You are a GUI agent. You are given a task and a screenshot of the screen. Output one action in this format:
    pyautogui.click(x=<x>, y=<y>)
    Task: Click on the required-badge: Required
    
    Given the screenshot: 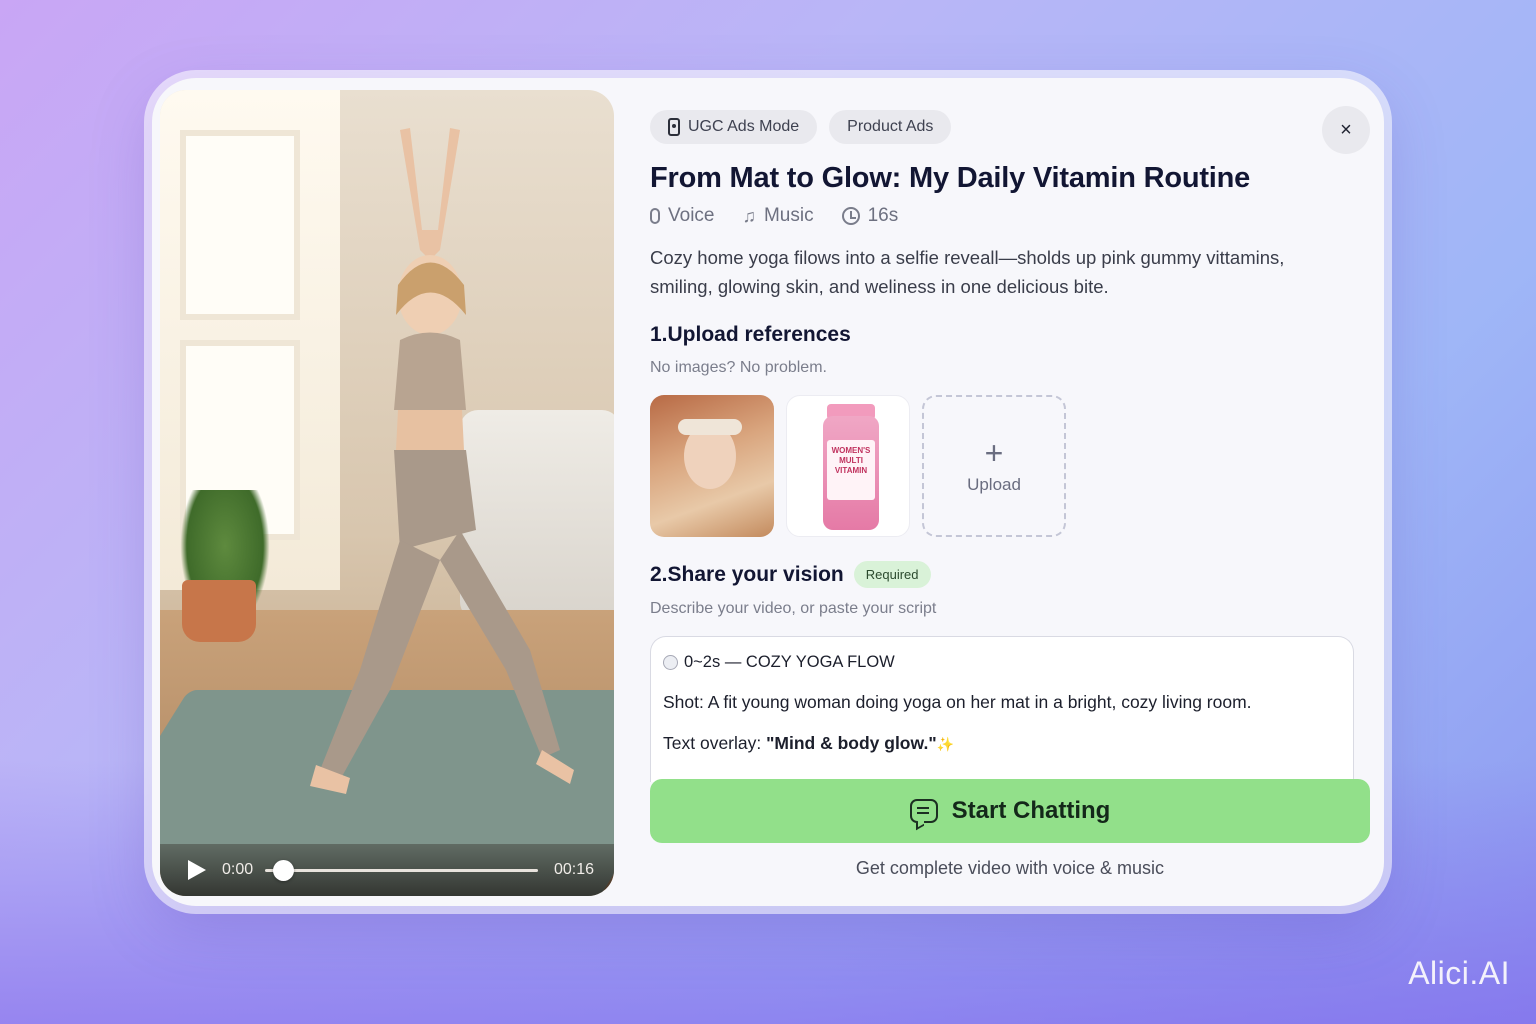 What is the action you would take?
    pyautogui.click(x=892, y=574)
    